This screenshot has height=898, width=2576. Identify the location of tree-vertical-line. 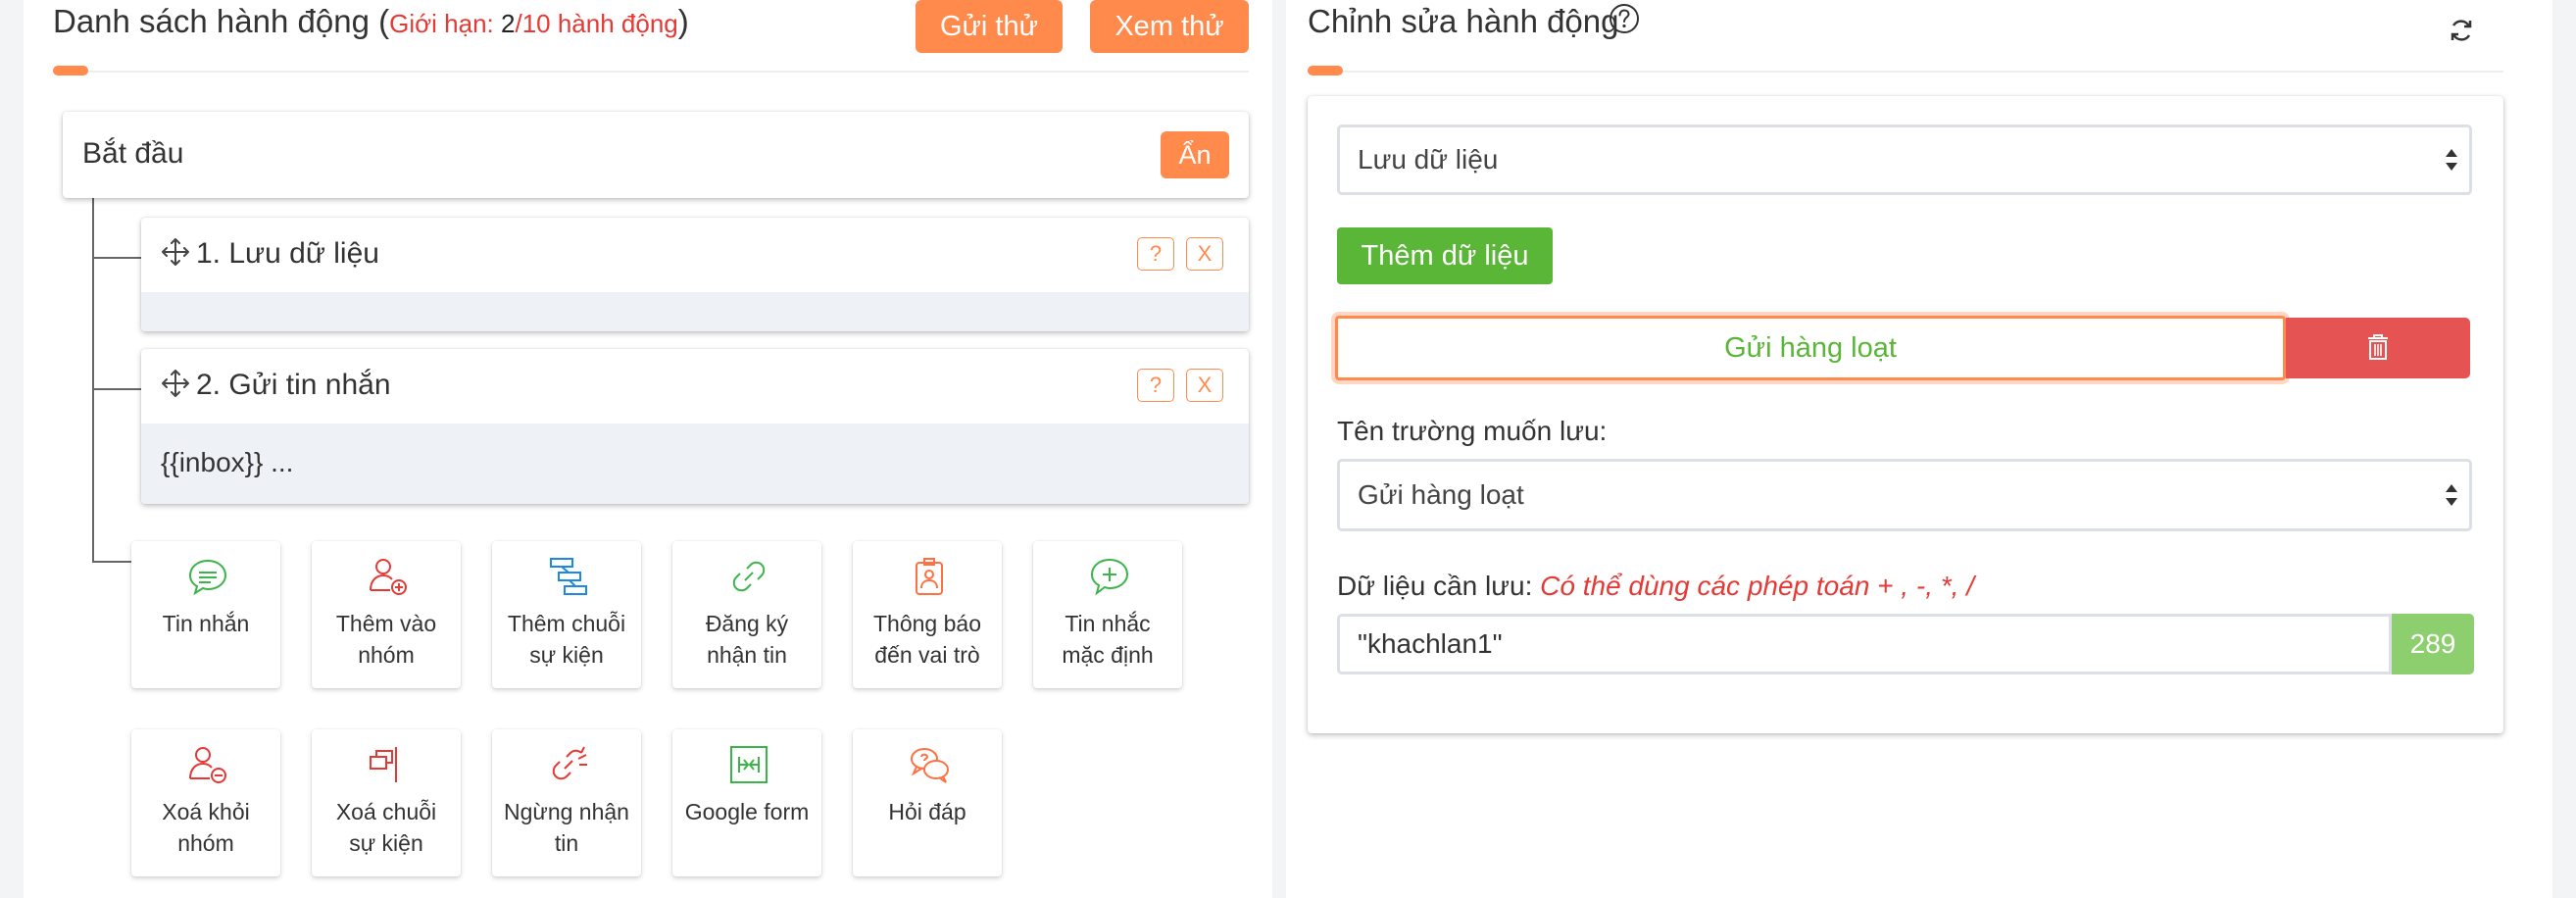
(93, 381).